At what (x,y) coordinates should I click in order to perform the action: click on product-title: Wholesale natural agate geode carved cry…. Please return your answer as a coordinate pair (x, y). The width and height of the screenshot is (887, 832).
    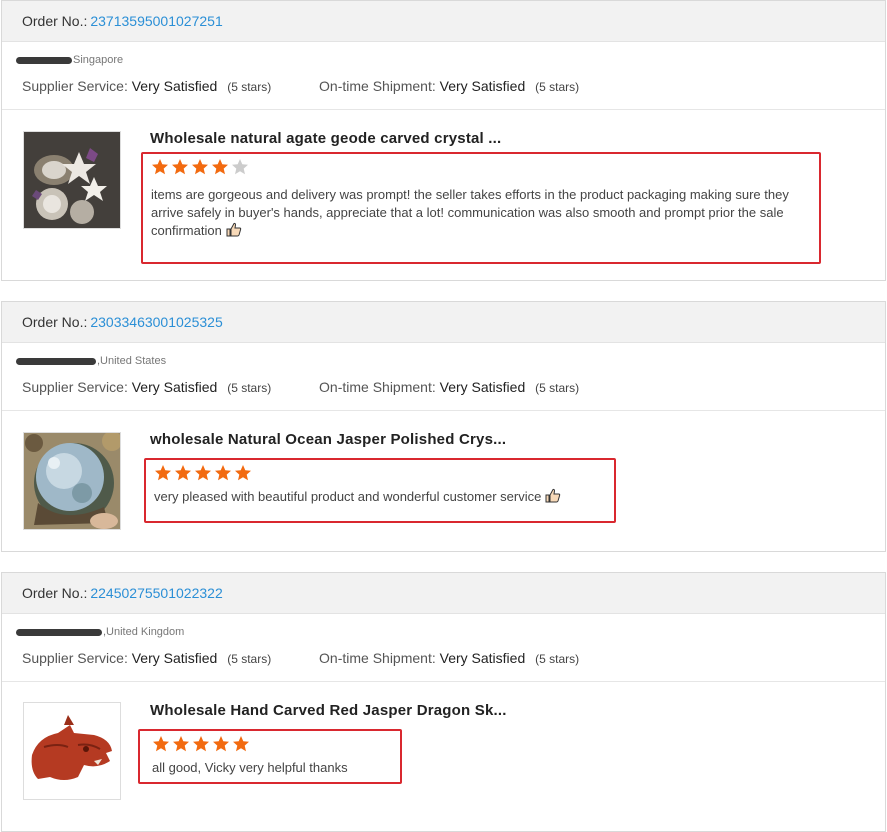
    Looking at the image, I should click on (325, 138).